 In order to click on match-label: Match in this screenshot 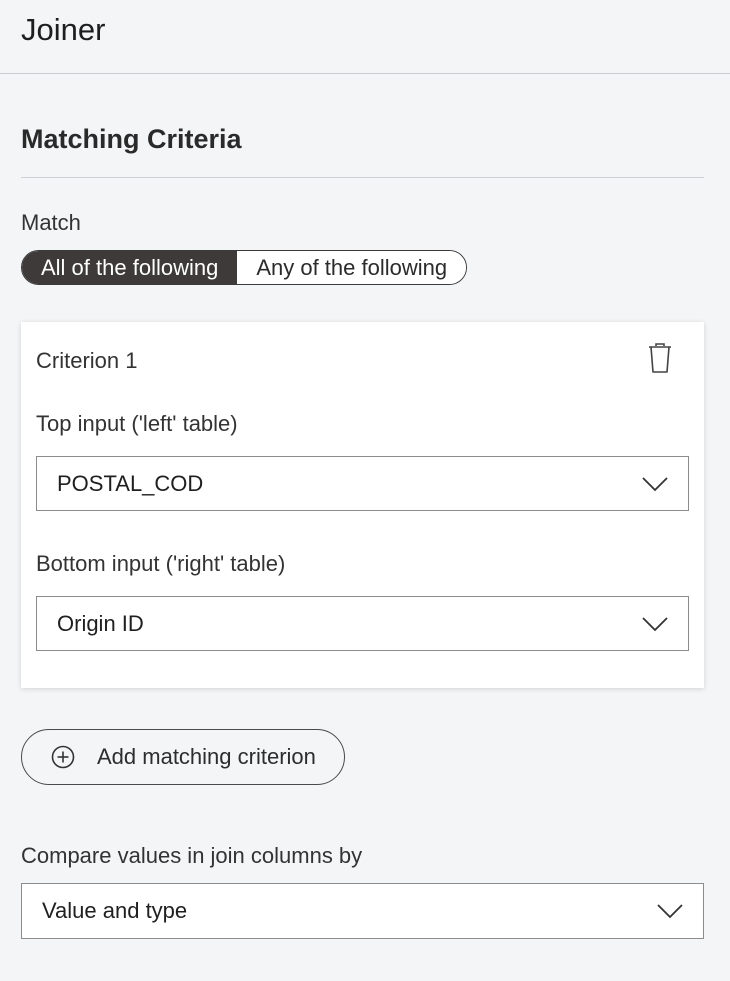, I will do `click(51, 222)`.